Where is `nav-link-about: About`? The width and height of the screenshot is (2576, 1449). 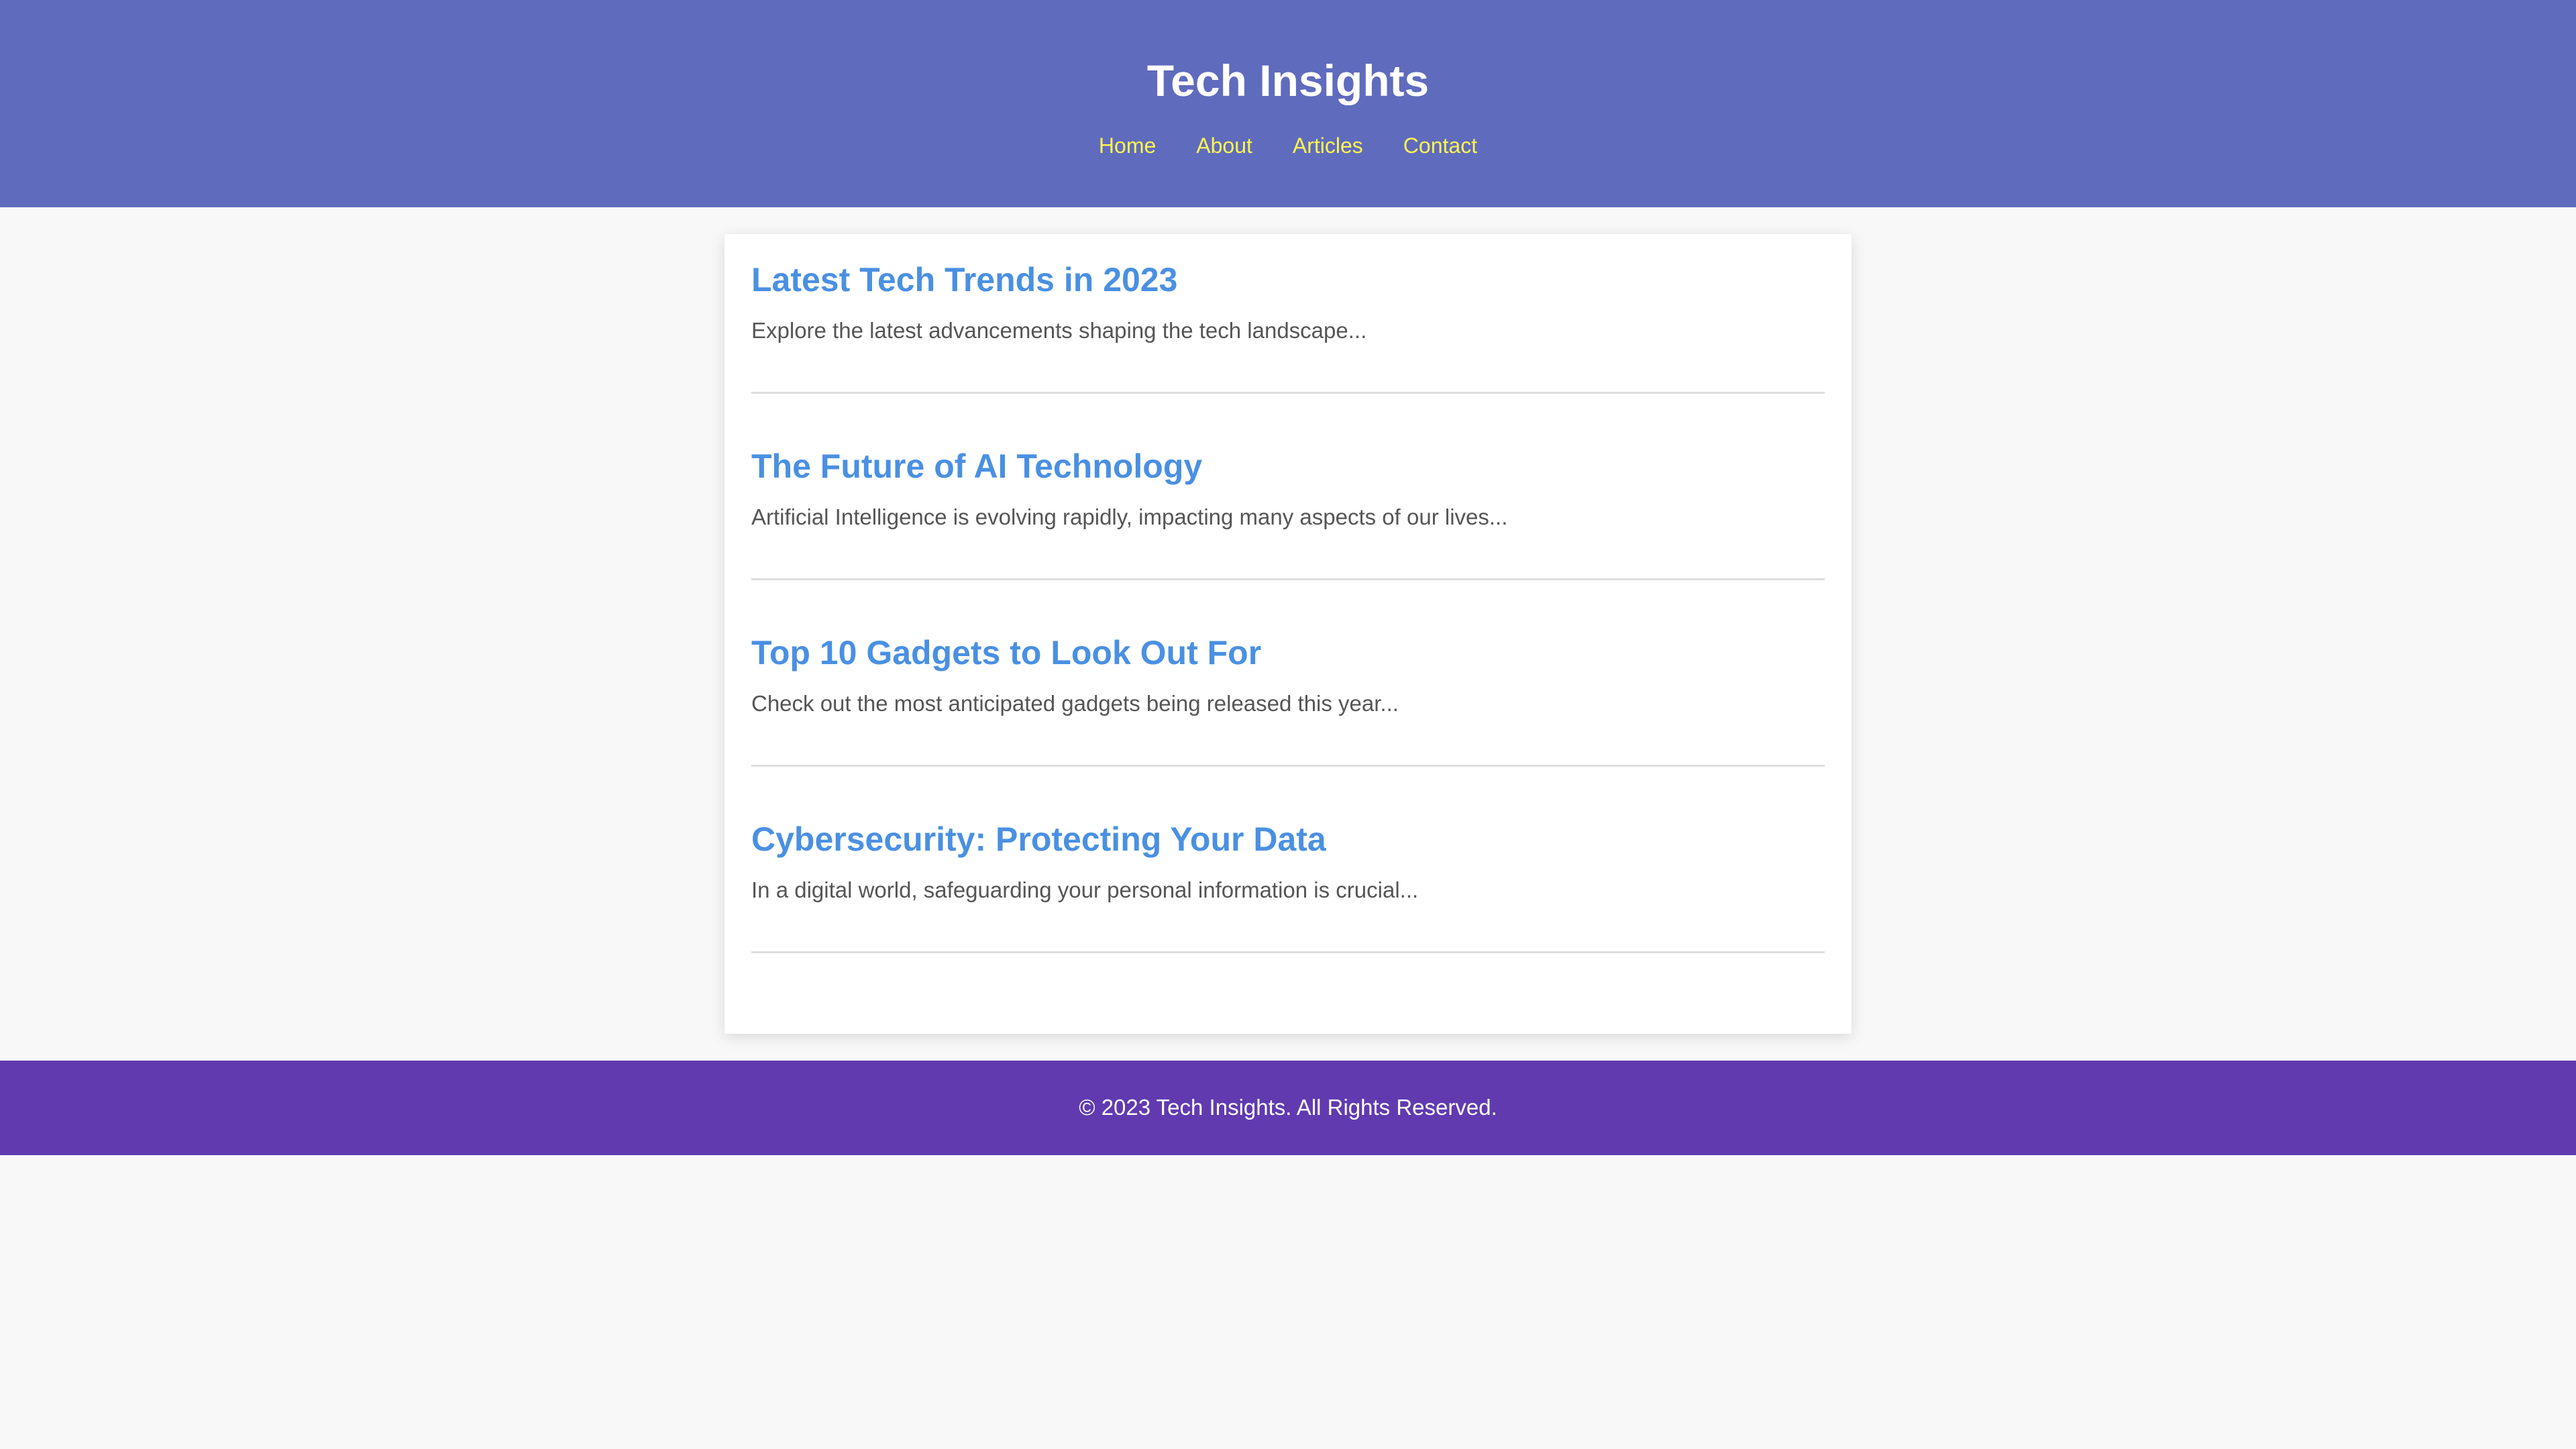
nav-link-about: About is located at coordinates (1224, 145).